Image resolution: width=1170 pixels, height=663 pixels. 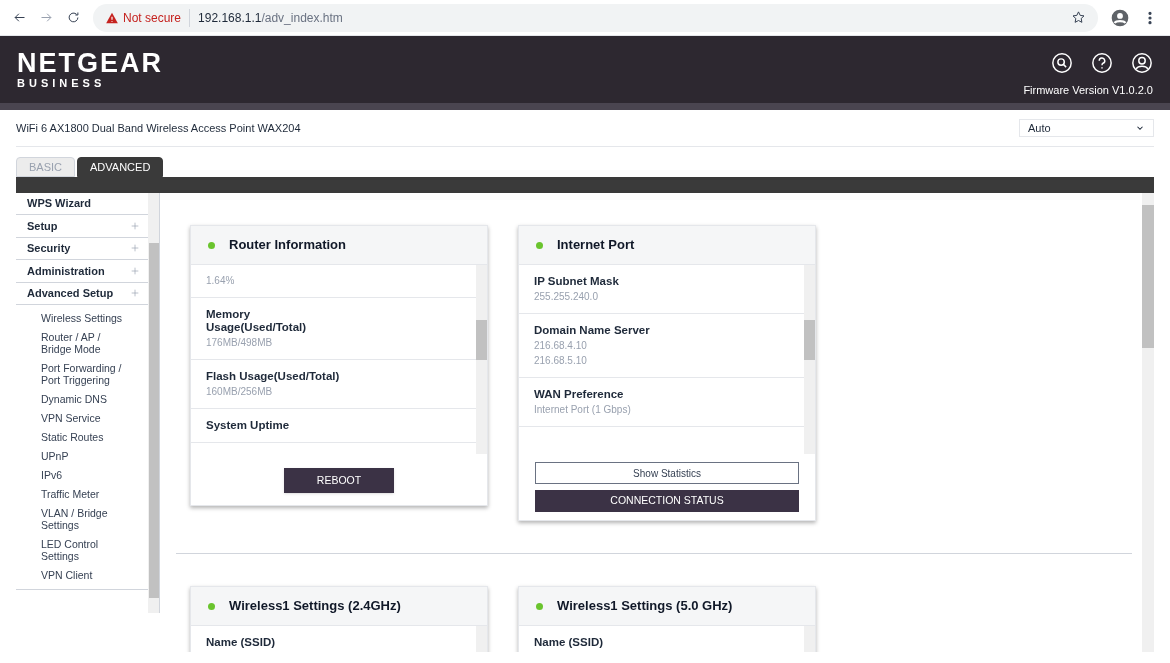 I want to click on sidebar-scrollbar, so click(x=154, y=403).